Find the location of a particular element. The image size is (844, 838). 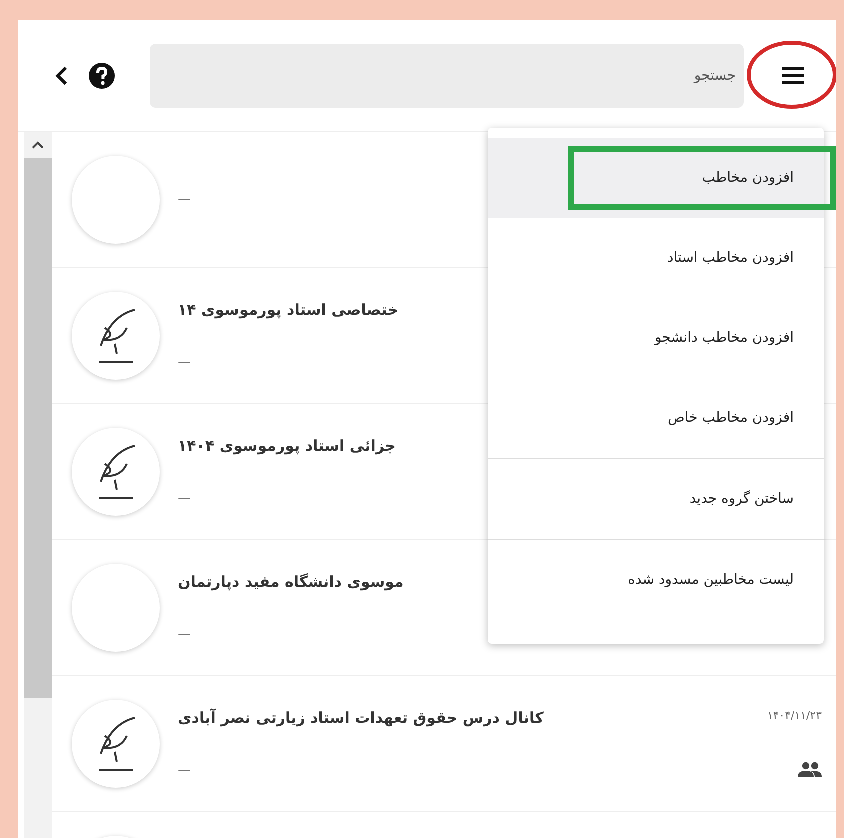

chat-title: موسوی دانشگاه مفید دپارتمان is located at coordinates (291, 582).